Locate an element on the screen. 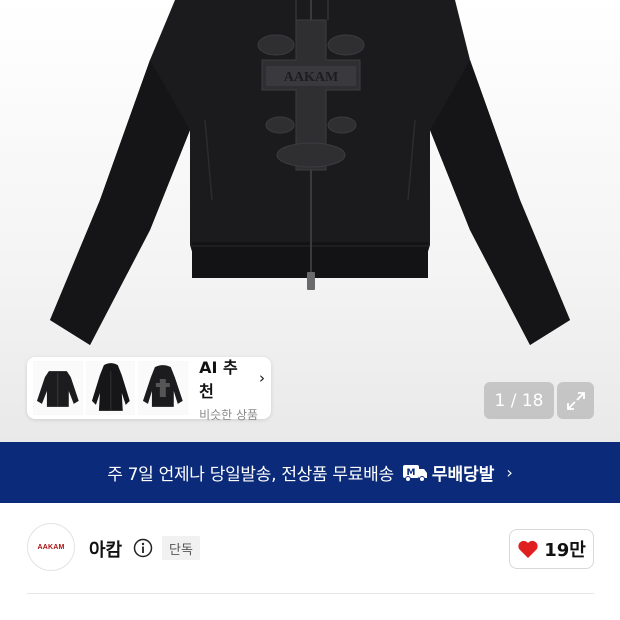  brand-name: 아캄 is located at coordinates (105, 549).